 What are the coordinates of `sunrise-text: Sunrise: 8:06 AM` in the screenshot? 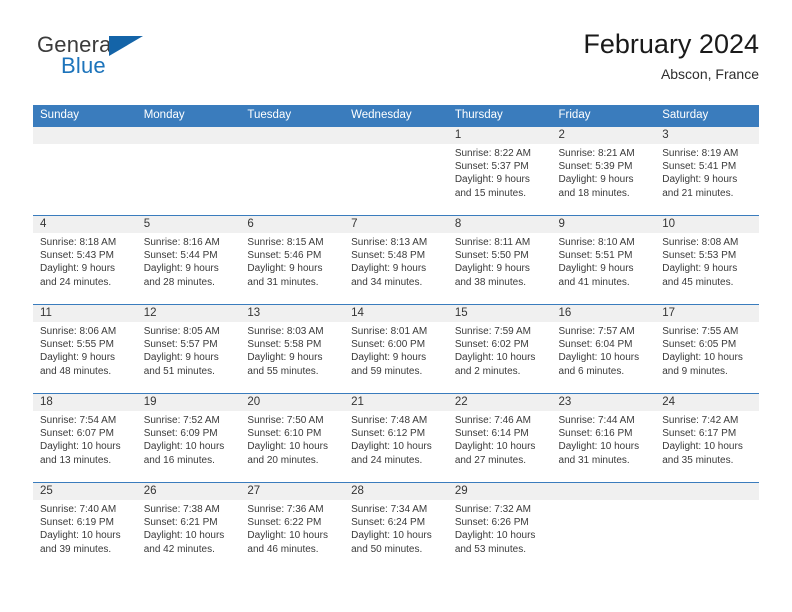 It's located at (78, 331).